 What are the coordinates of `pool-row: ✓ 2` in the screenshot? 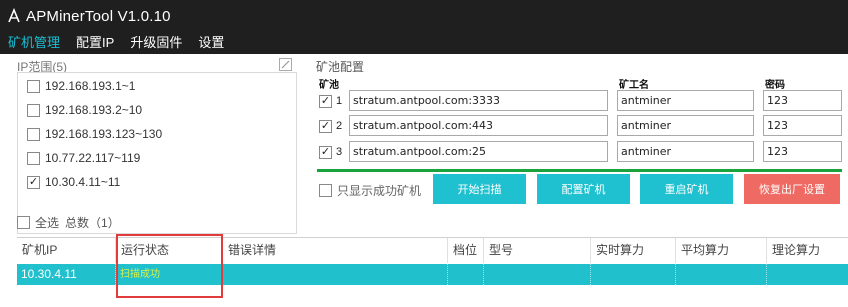 It's located at (333, 126).